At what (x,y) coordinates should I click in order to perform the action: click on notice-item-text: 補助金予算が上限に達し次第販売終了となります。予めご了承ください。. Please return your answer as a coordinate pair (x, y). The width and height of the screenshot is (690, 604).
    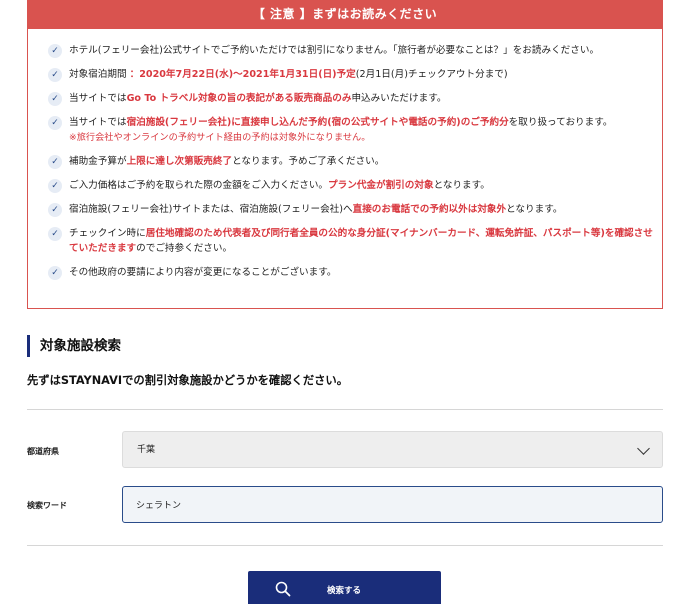
    Looking at the image, I should click on (226, 161).